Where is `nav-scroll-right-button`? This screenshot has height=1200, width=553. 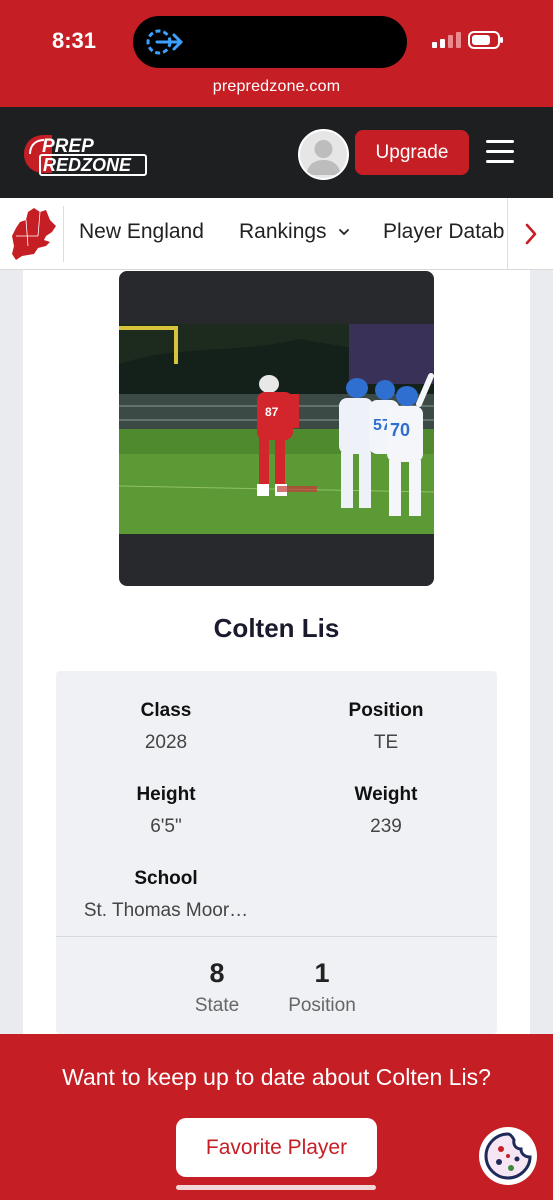
nav-scroll-right-button is located at coordinates (530, 233).